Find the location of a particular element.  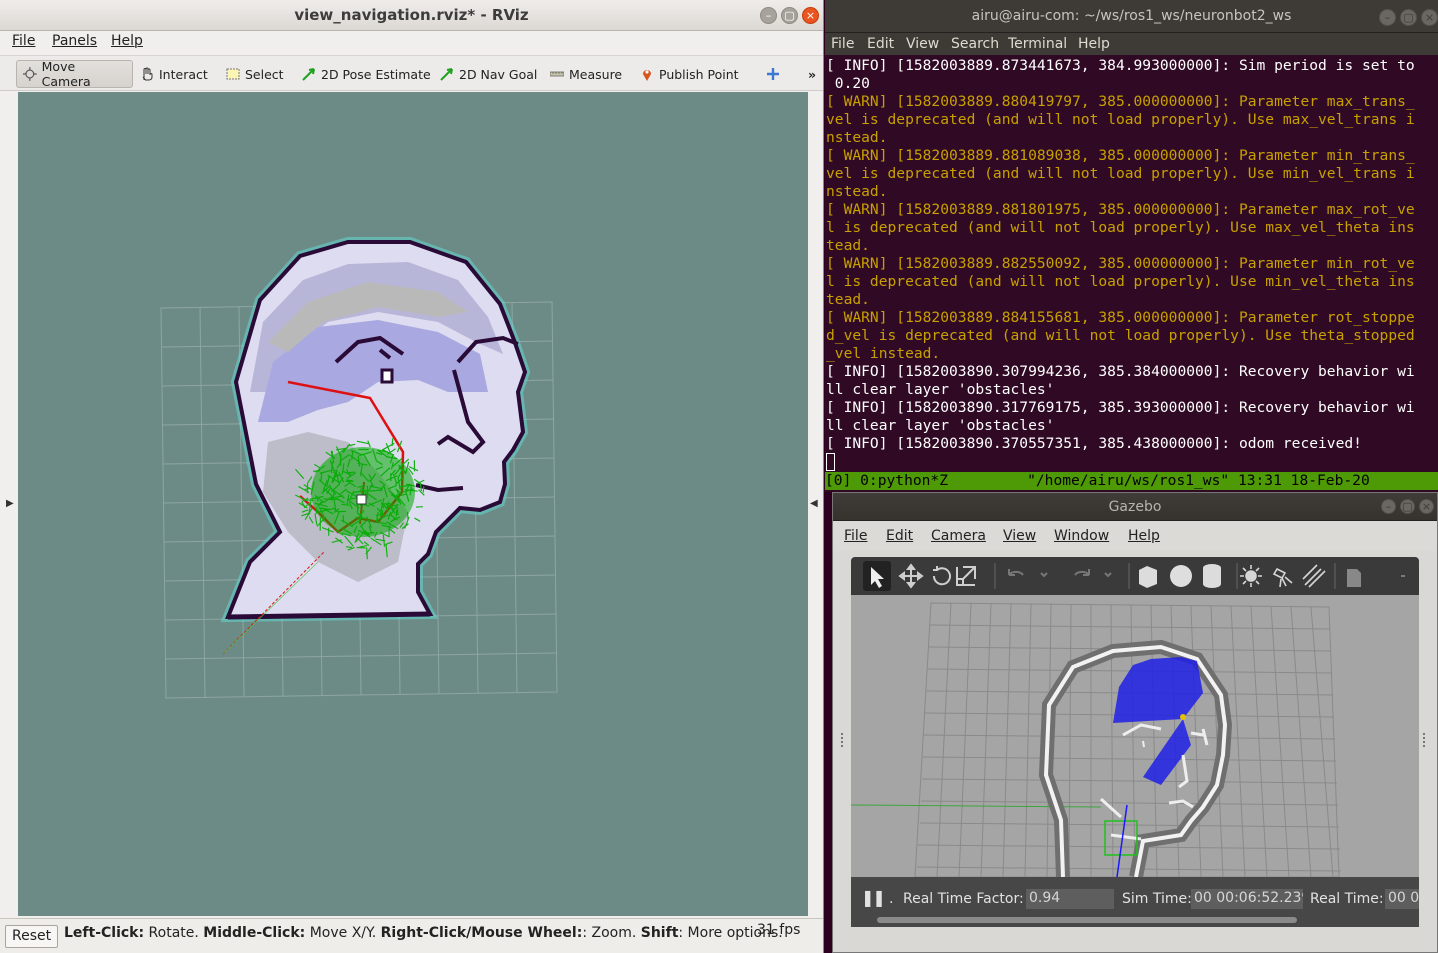

spot-light-icon is located at coordinates (1282, 577).